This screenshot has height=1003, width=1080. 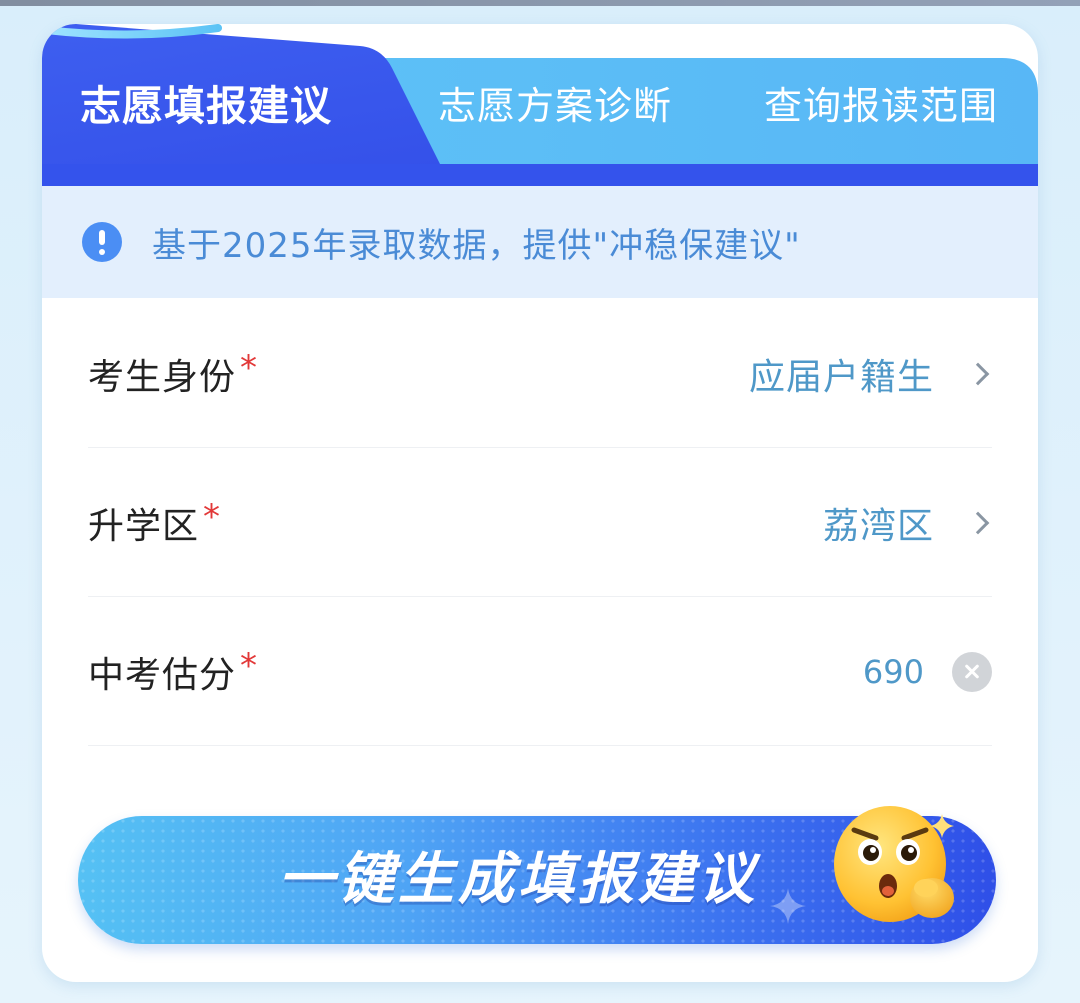 What do you see at coordinates (162, 675) in the screenshot?
I see `score-label: 中考估分` at bounding box center [162, 675].